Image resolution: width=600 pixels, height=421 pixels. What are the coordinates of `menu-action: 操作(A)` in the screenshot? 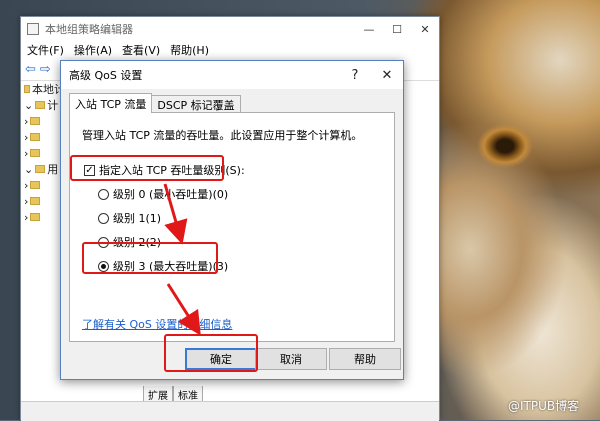 It's located at (93, 50).